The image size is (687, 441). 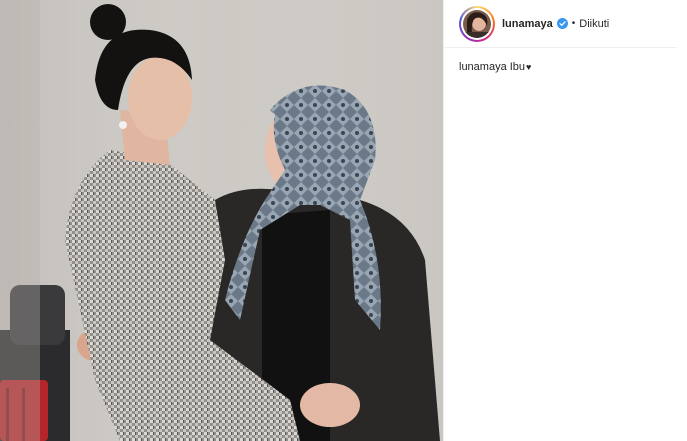 I want to click on story-ring, so click(x=477, y=23).